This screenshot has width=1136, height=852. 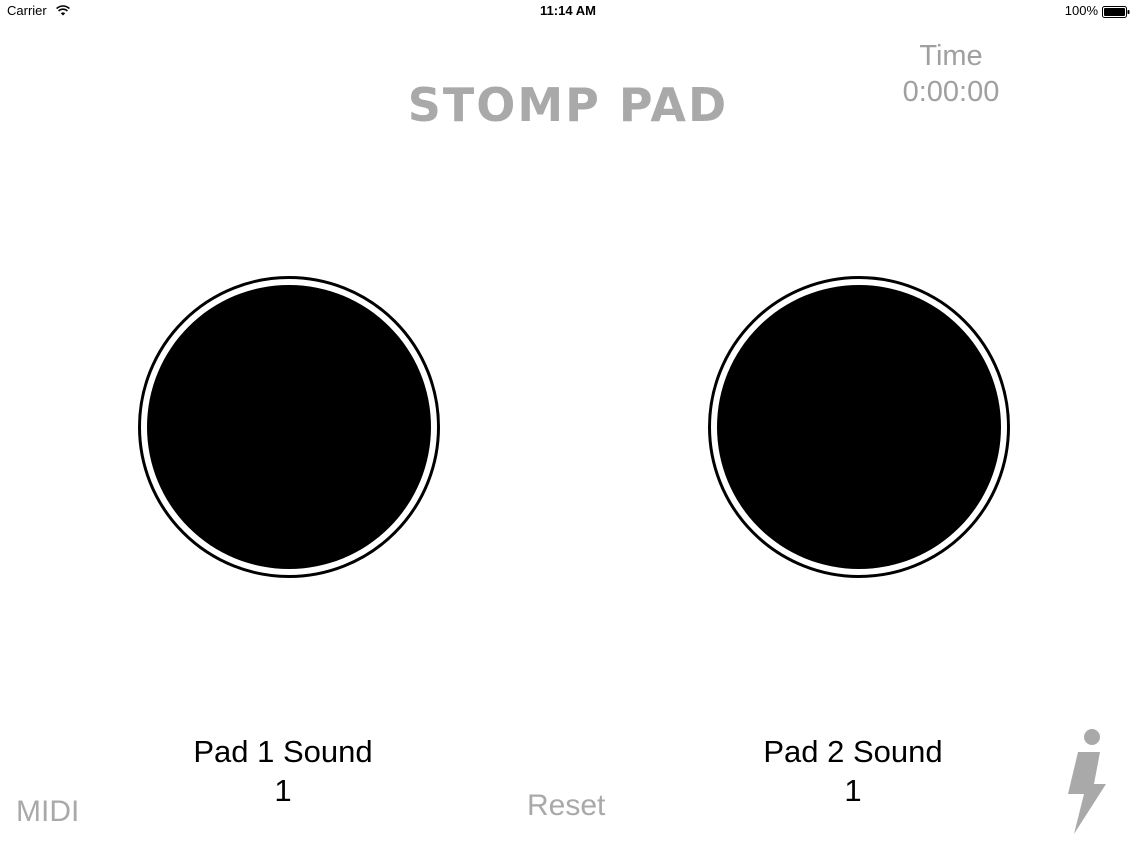 What do you see at coordinates (853, 790) in the screenshot?
I see `pad-2-sound-value: 1` at bounding box center [853, 790].